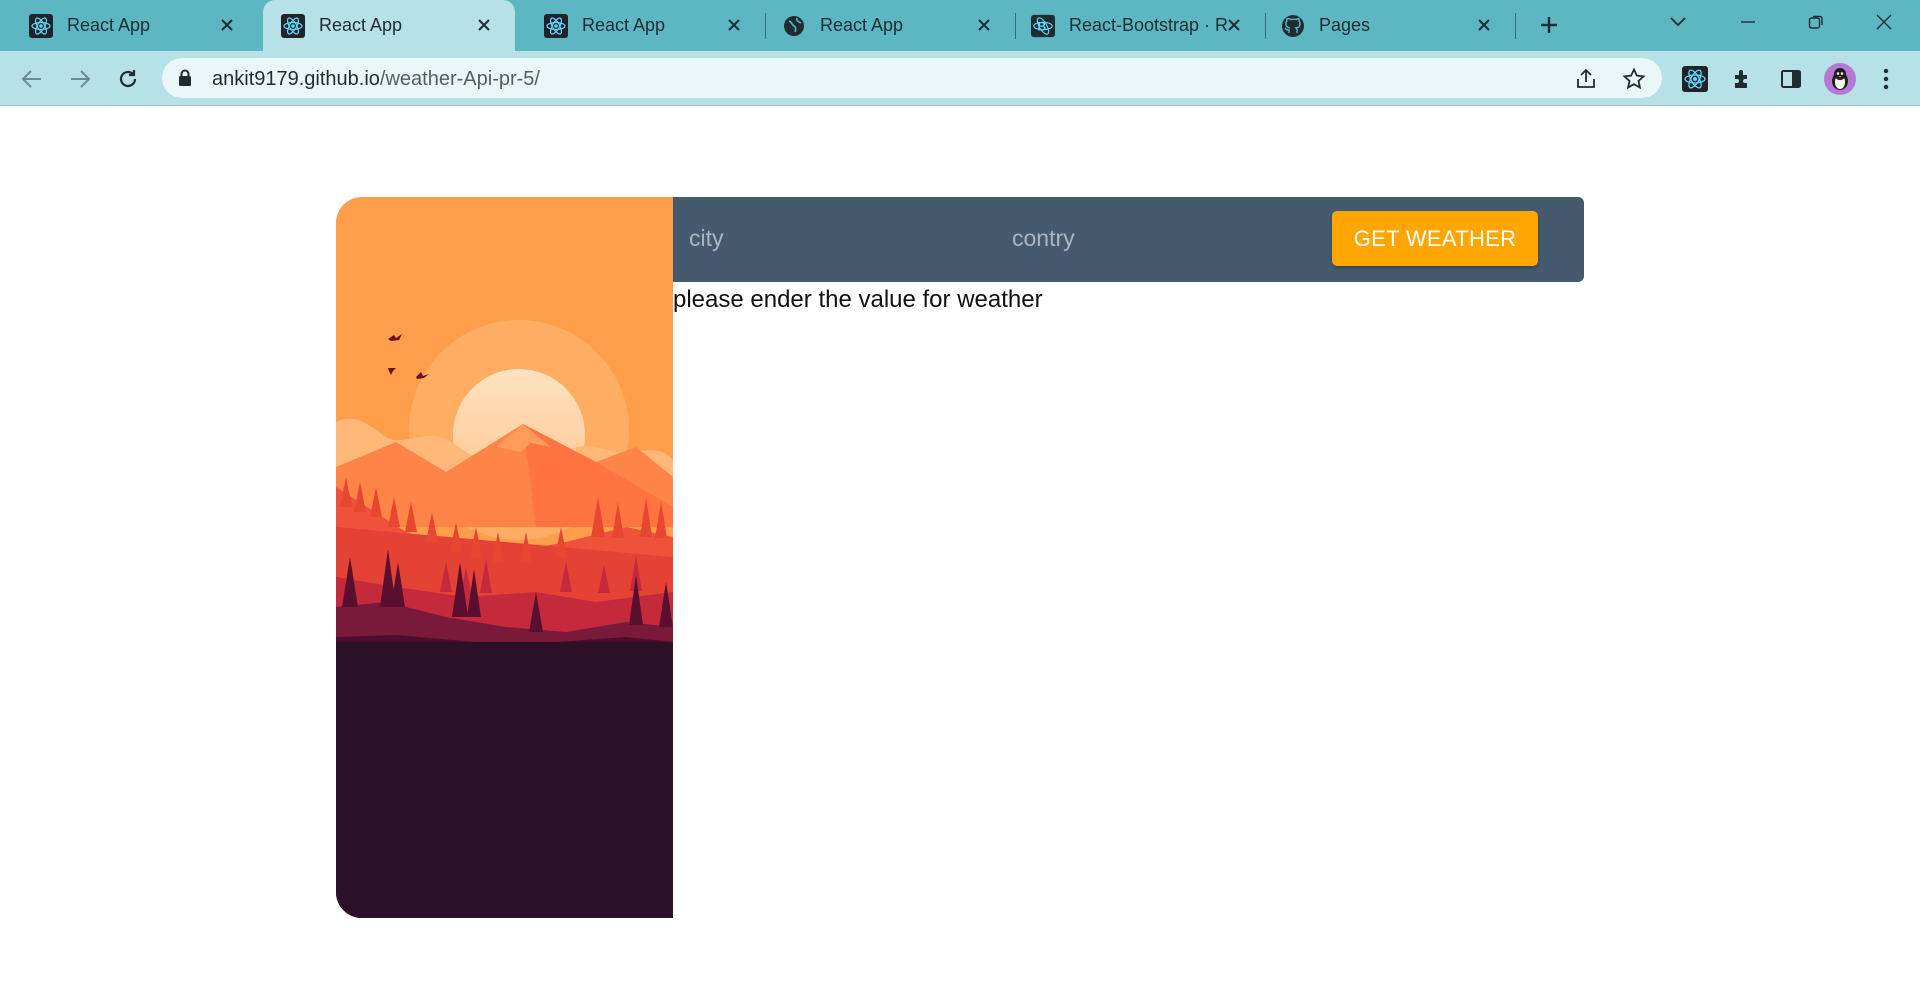 The width and height of the screenshot is (1920, 1008). What do you see at coordinates (1886, 79) in the screenshot?
I see `menu-kebab-icon` at bounding box center [1886, 79].